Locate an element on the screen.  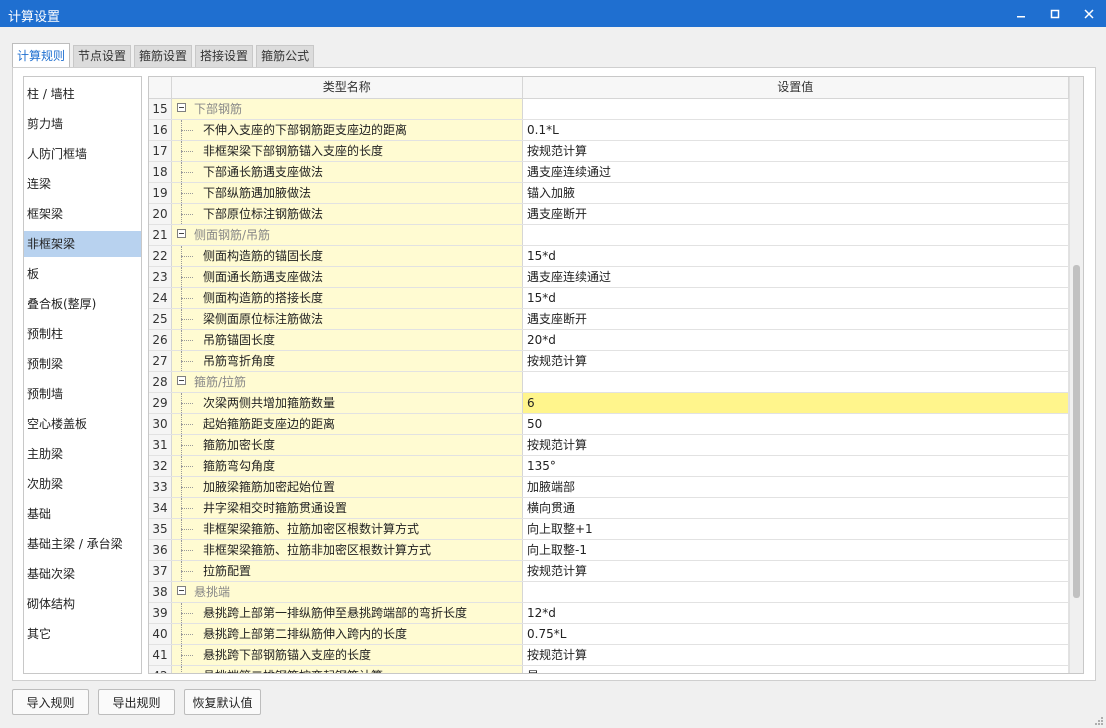
tab-node-settings: 节点设置 is located at coordinates (102, 56).